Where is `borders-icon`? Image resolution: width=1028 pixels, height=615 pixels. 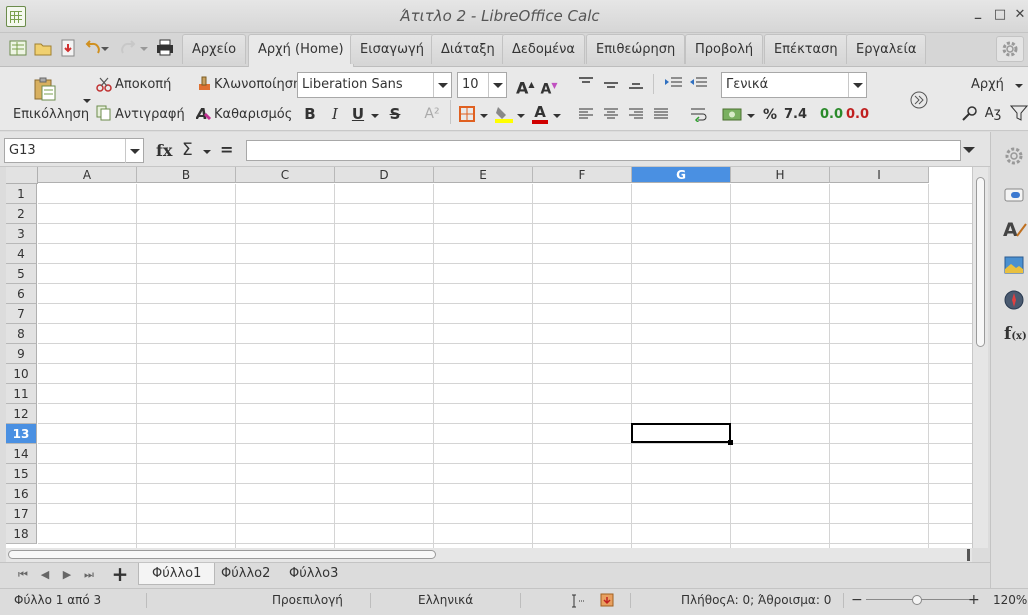 borders-icon is located at coordinates (467, 114).